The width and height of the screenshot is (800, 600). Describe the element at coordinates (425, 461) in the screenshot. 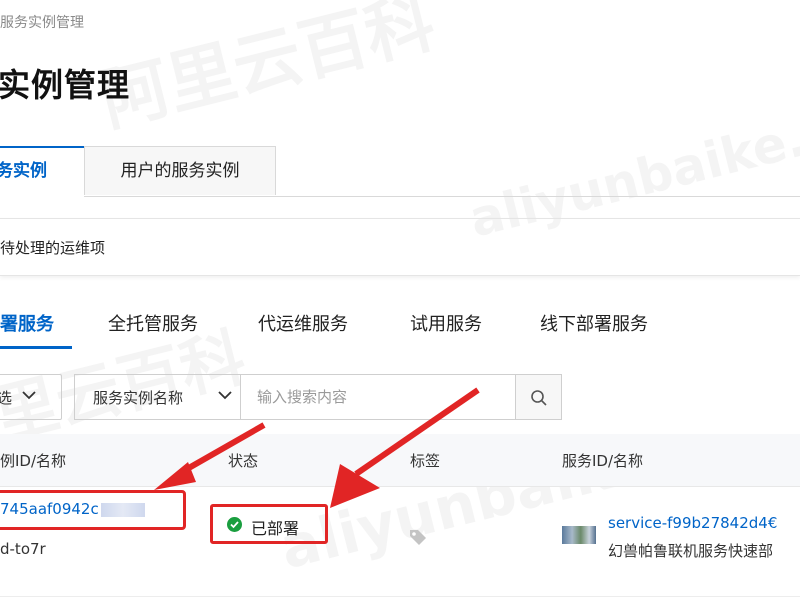

I see `header-tags: 标签` at that location.